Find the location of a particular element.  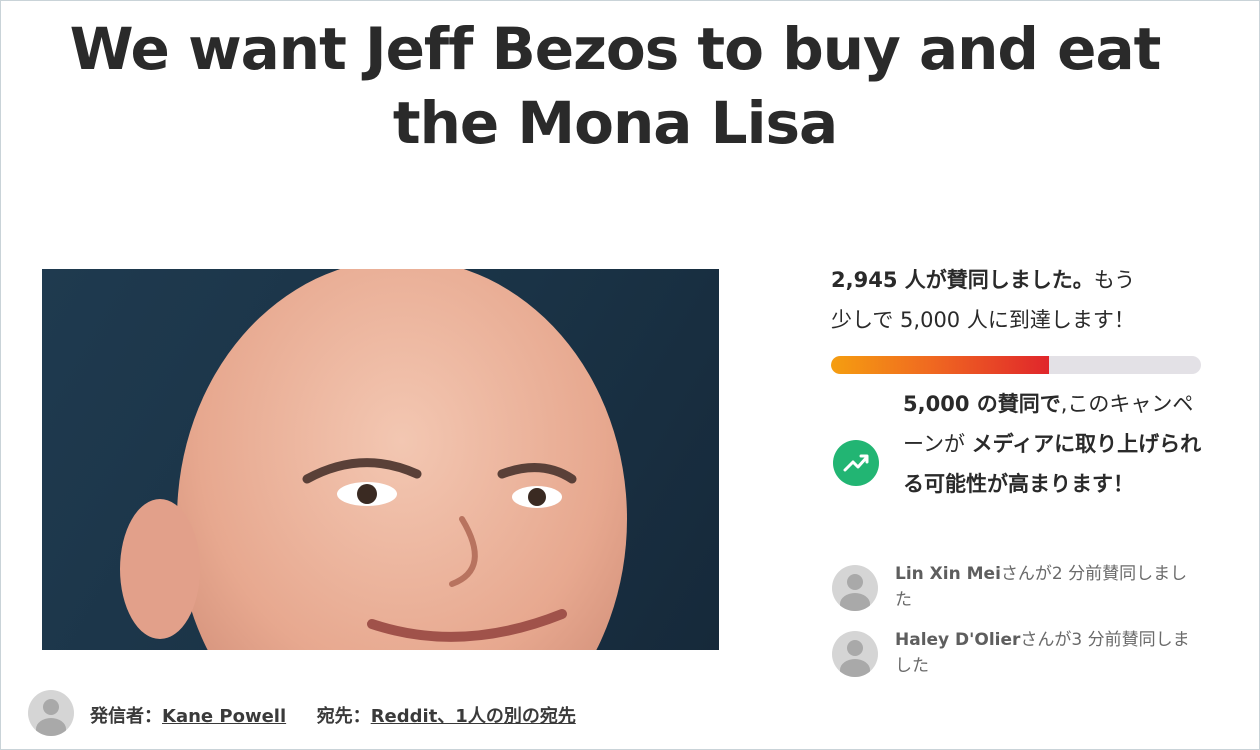

signature-count: 2,945 人が賛同しました。 is located at coordinates (962, 280).